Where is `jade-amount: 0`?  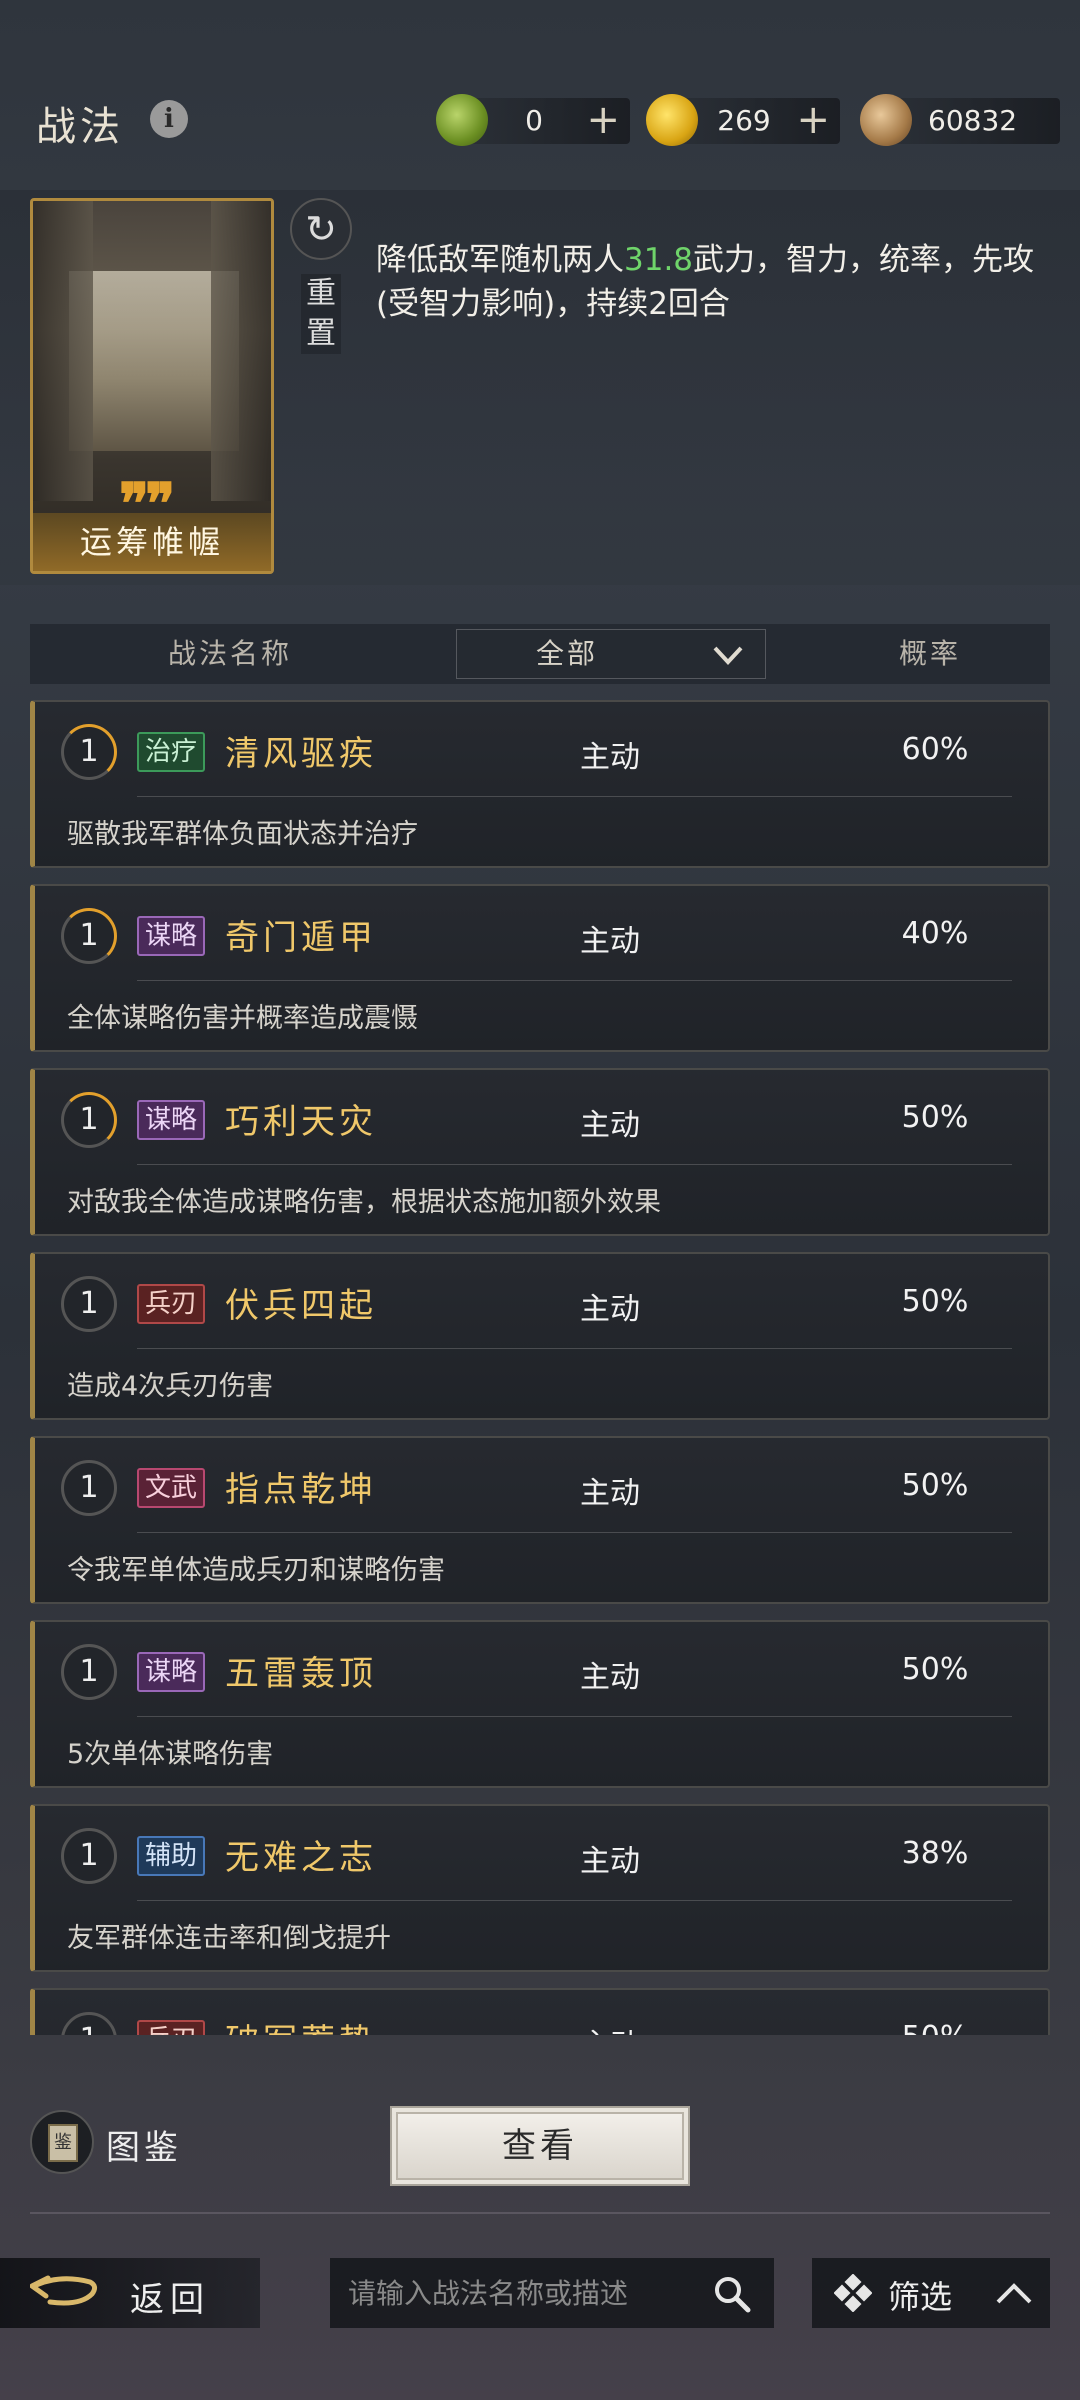
jade-amount: 0 is located at coordinates (534, 120).